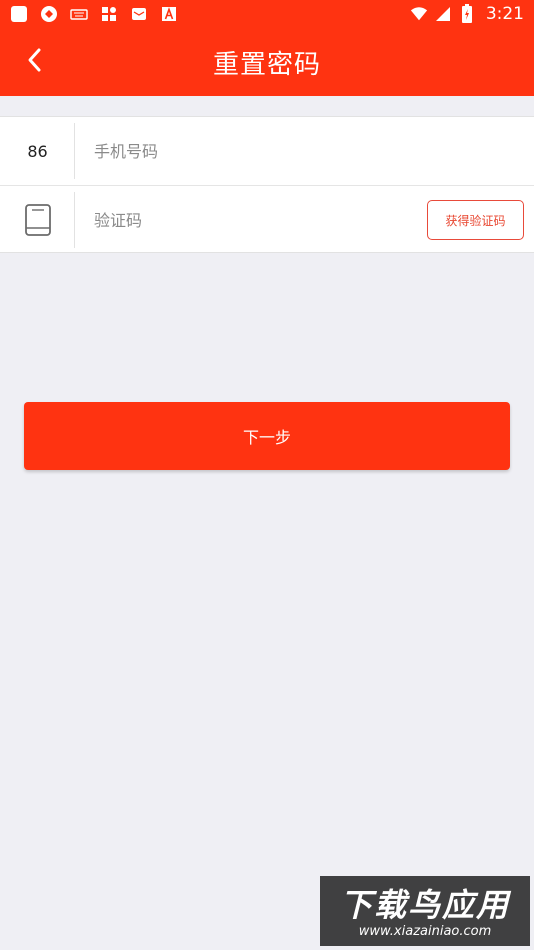 The image size is (534, 950). Describe the element at coordinates (504, 14) in the screenshot. I see `status-time: 3:21` at that location.